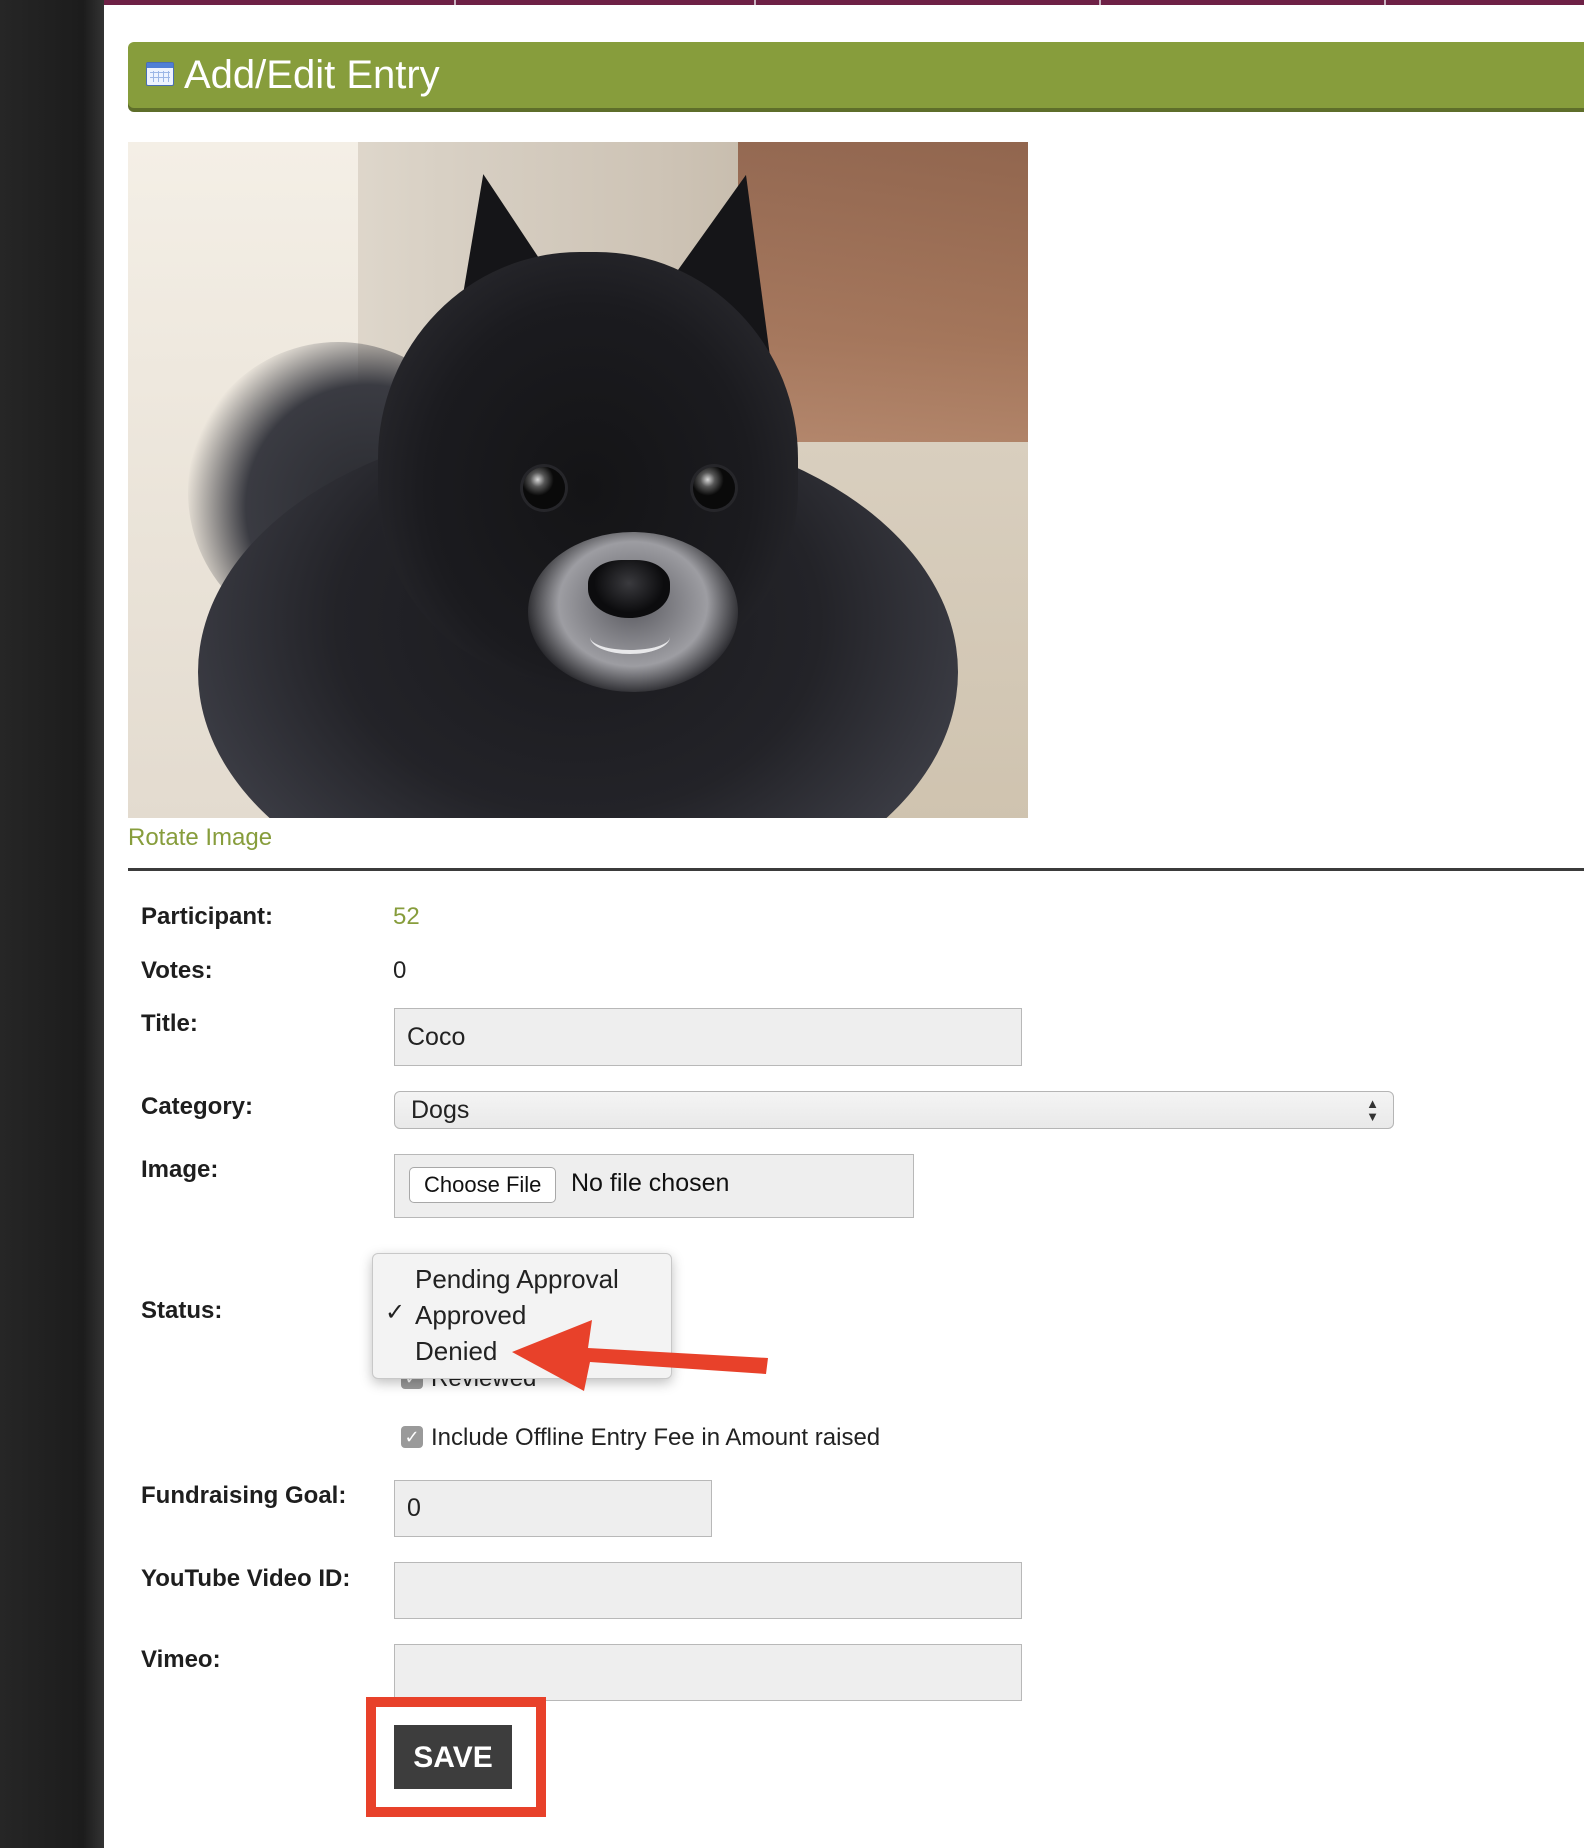 The image size is (1584, 1848). I want to click on save-button: SAVE, so click(453, 1757).